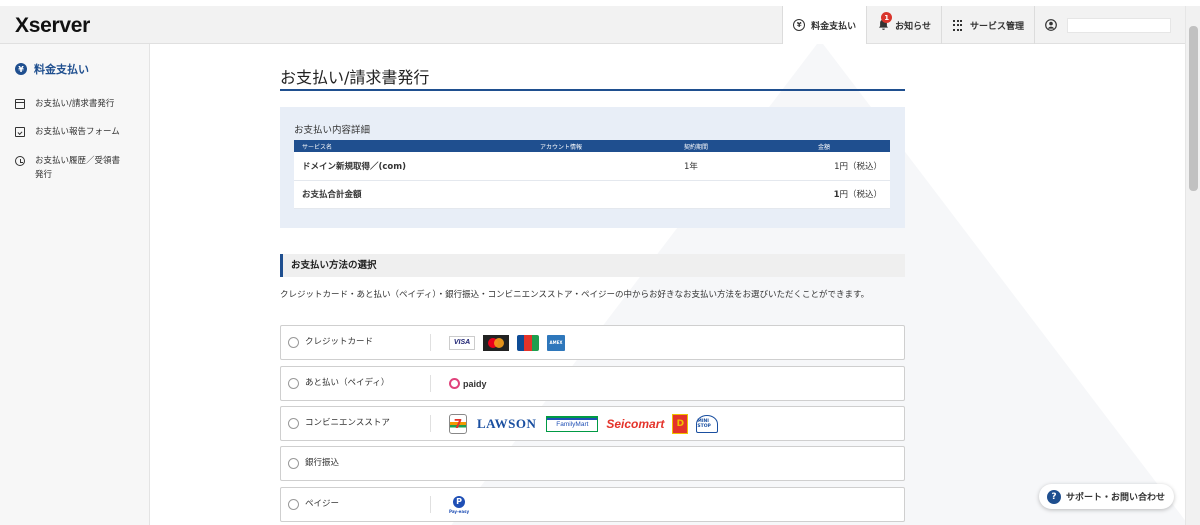 This screenshot has width=1200, height=525. I want to click on title-divider, so click(592, 90).